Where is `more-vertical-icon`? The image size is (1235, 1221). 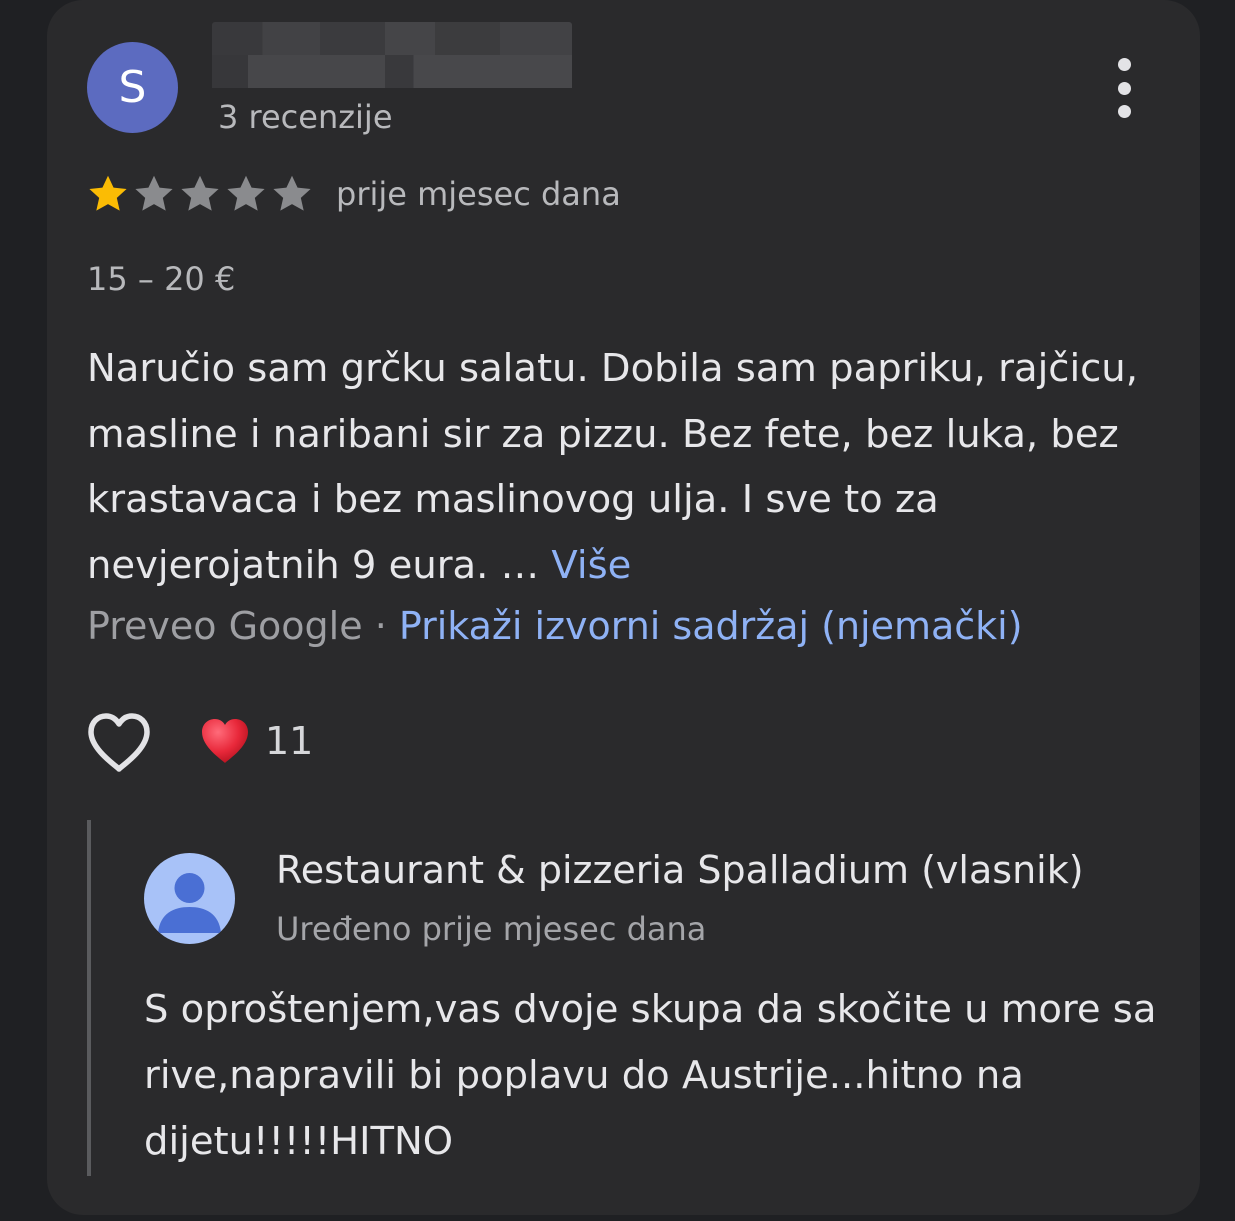 more-vertical-icon is located at coordinates (1124, 88).